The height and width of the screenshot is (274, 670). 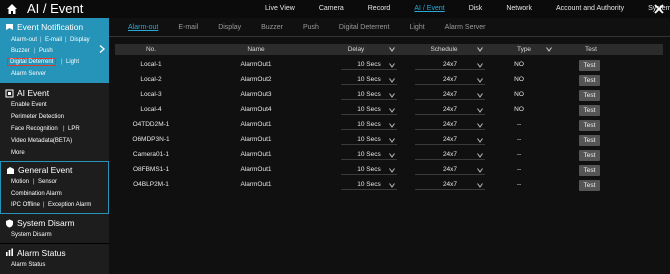 What do you see at coordinates (659, 9) in the screenshot?
I see `close-icon` at bounding box center [659, 9].